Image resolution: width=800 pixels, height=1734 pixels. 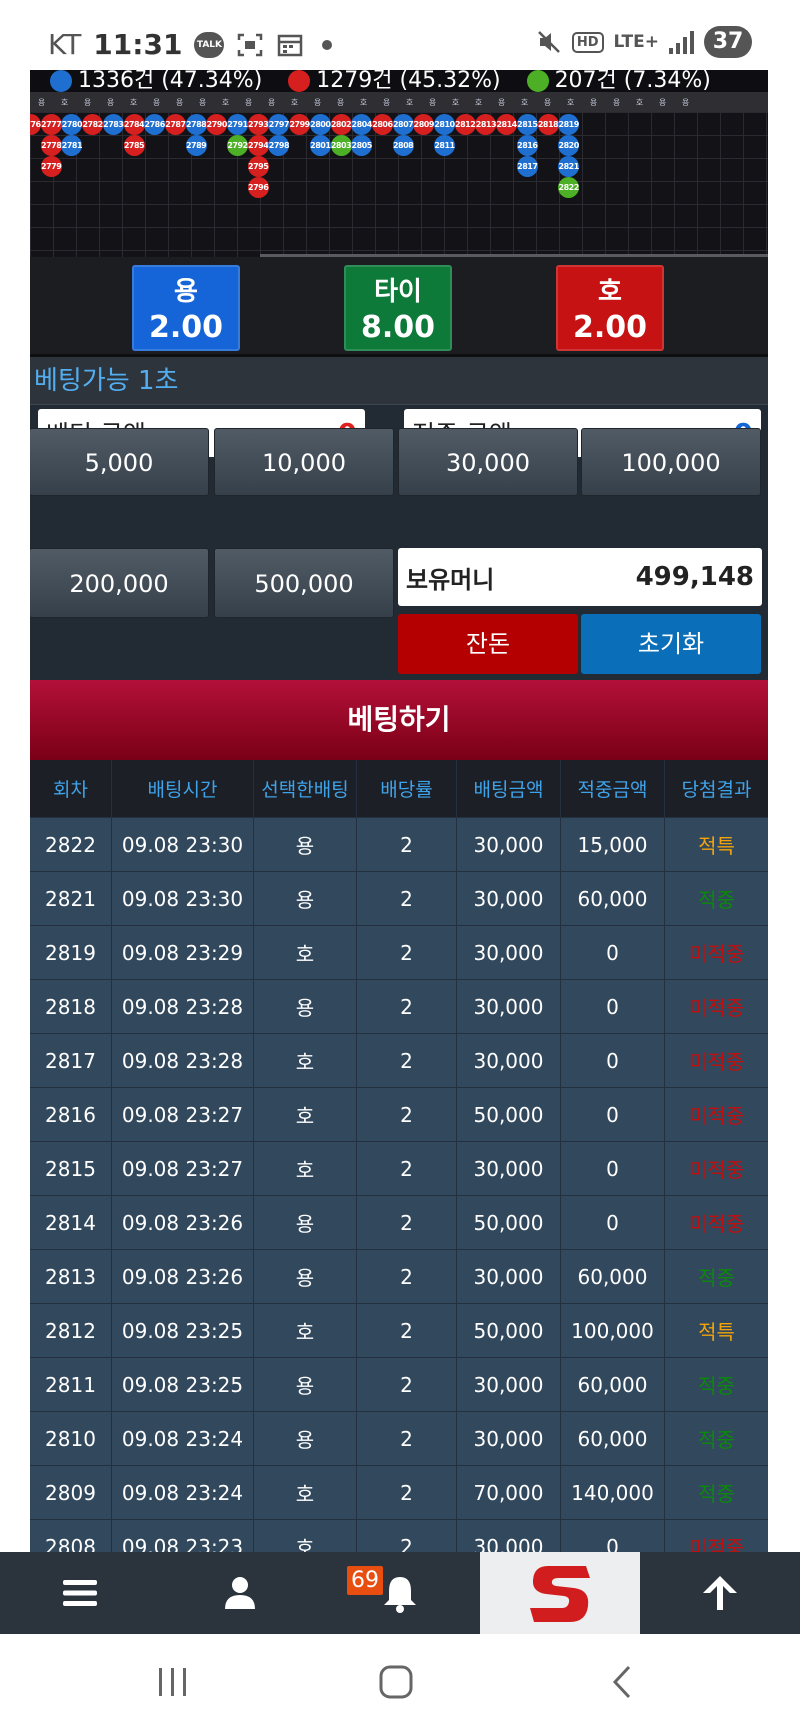 I want to click on bell-icon, so click(x=400, y=1595).